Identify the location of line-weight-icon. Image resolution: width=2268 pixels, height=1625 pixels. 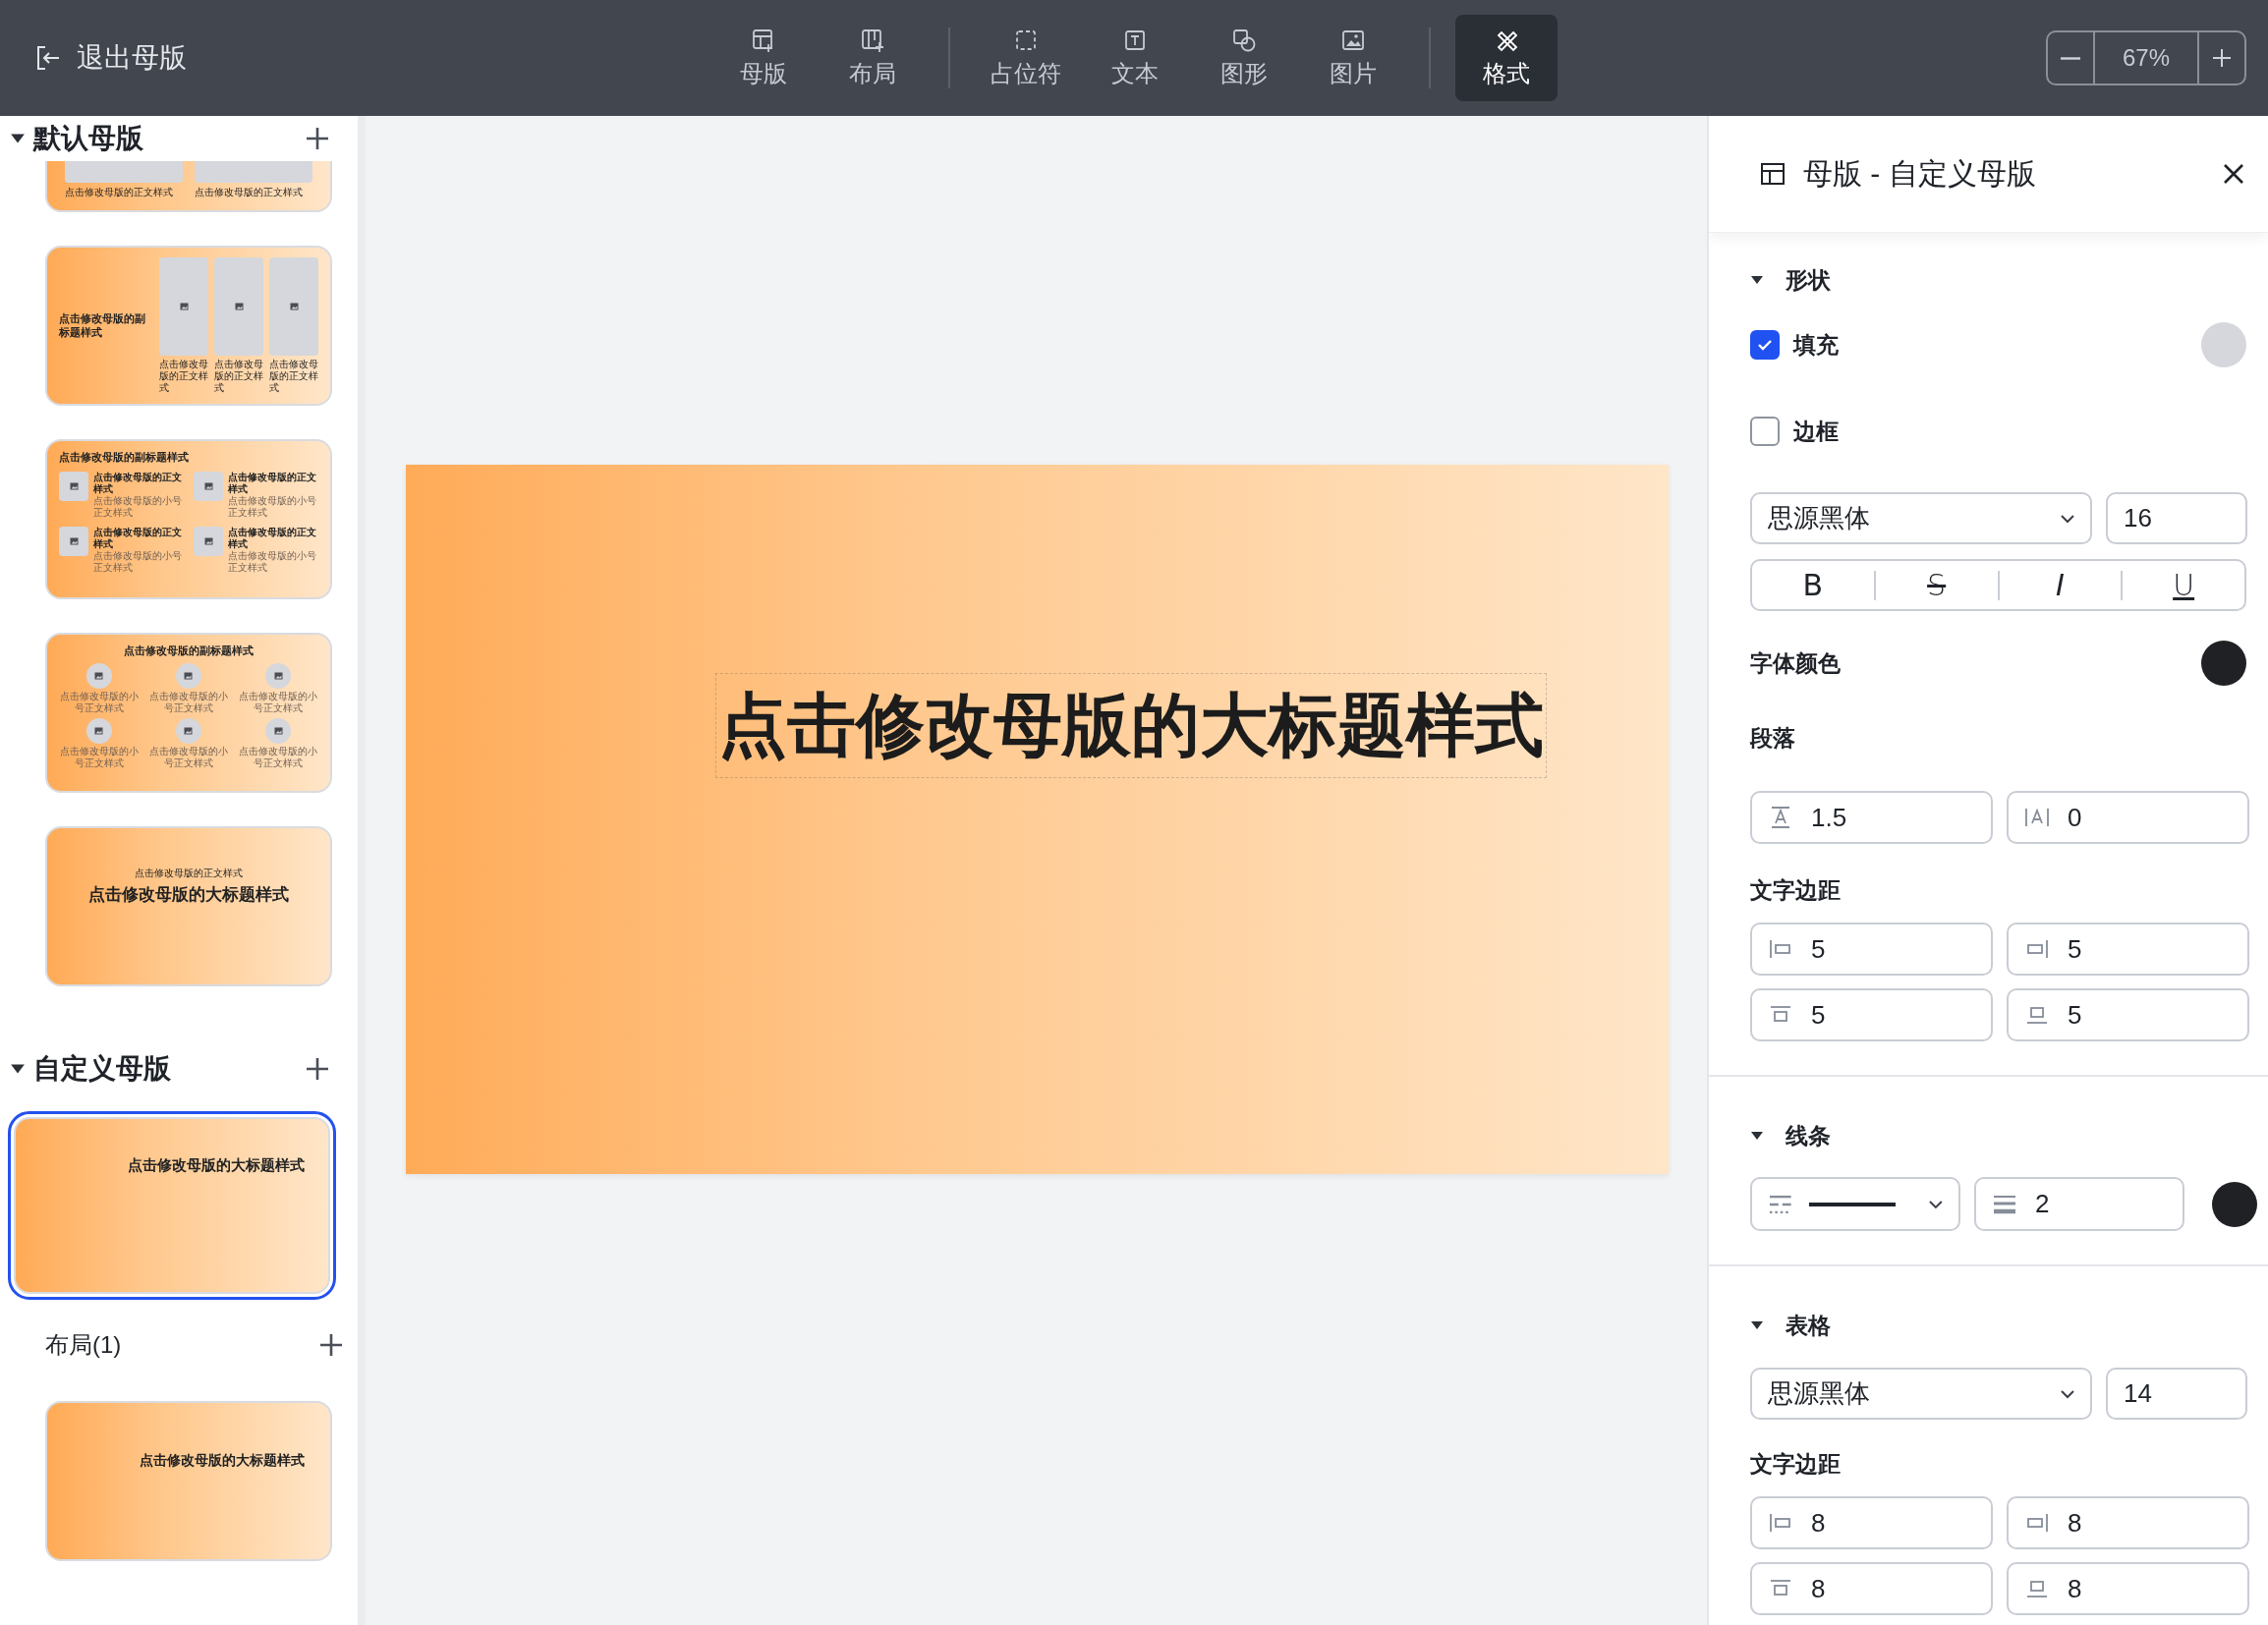
(2005, 1204).